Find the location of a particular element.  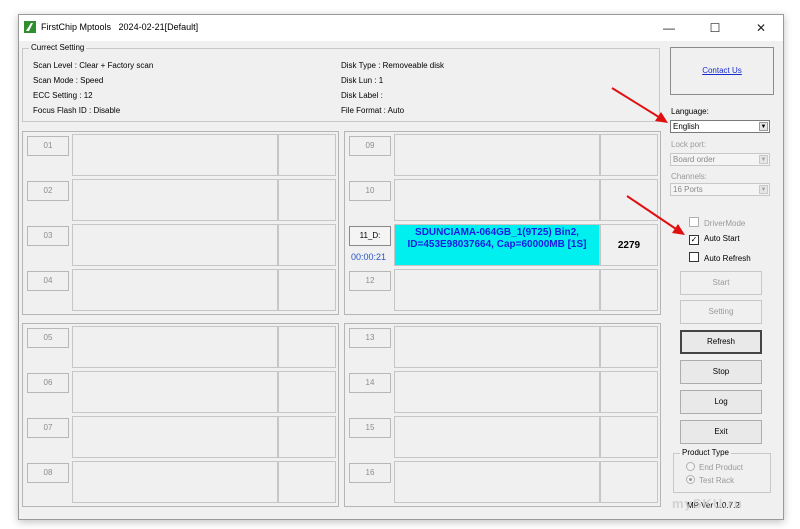

annotation-arrow-language is located at coordinates (639, 105).